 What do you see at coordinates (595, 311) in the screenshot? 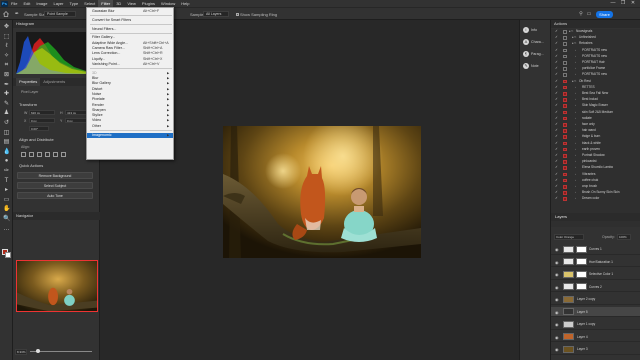
I see `layer-row: ◉ Layer 5` at bounding box center [595, 311].